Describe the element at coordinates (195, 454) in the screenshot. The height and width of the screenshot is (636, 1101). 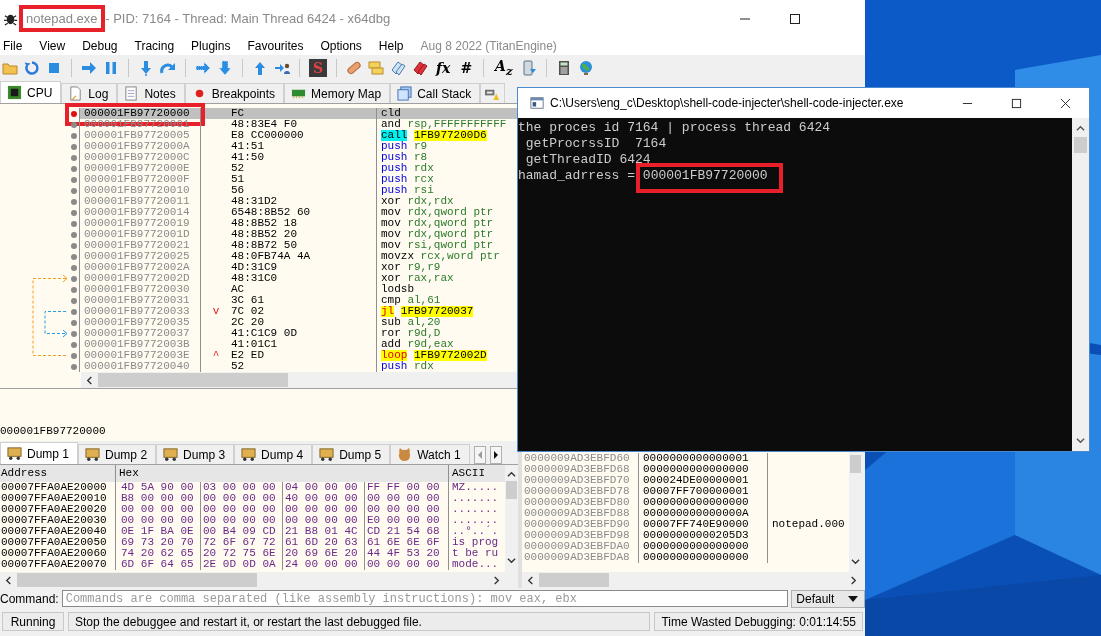
I see `tab: Dump 3` at that location.